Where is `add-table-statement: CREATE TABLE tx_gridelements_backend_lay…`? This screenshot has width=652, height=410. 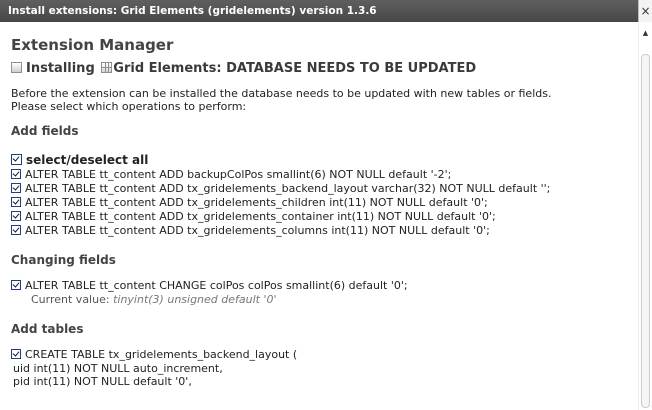
add-table-statement: CREATE TABLE tx_gridelements_backend_lay… is located at coordinates (161, 354).